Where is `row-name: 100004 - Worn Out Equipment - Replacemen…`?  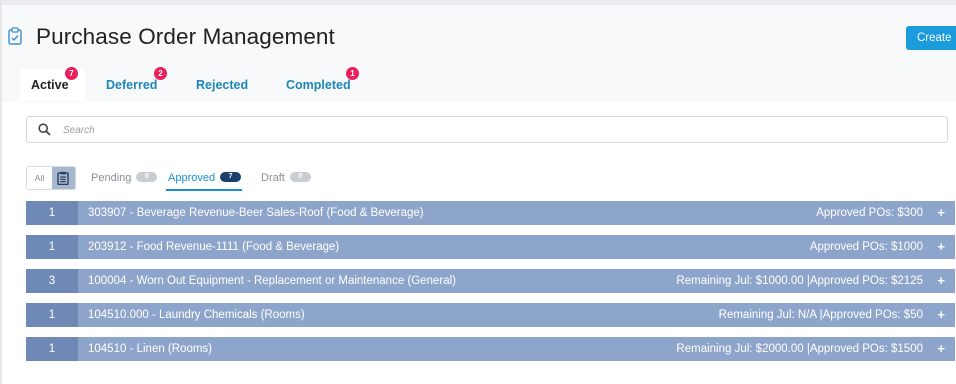 row-name: 100004 - Worn Out Equipment - Replacemen… is located at coordinates (272, 281).